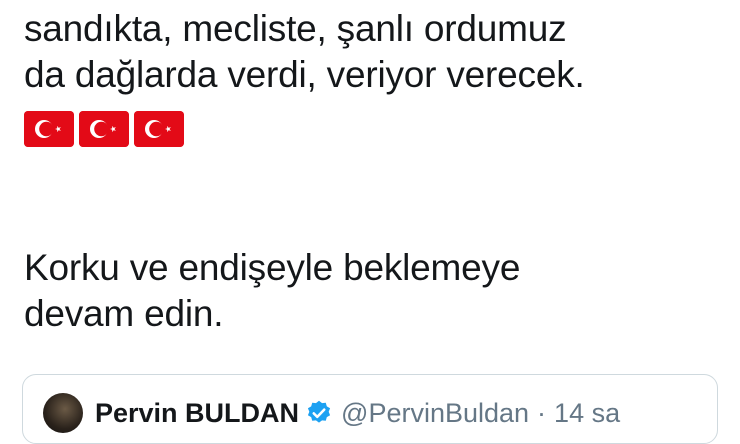  I want to click on verified-badge-icon, so click(319, 411).